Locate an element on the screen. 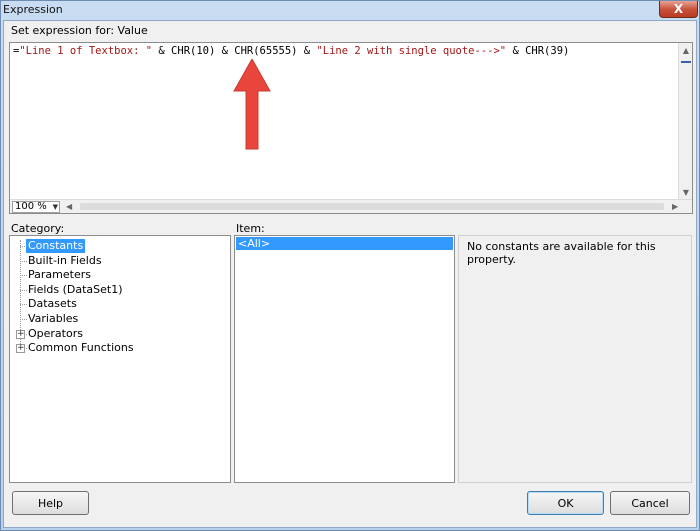  category-item: Variables is located at coordinates (53, 319).